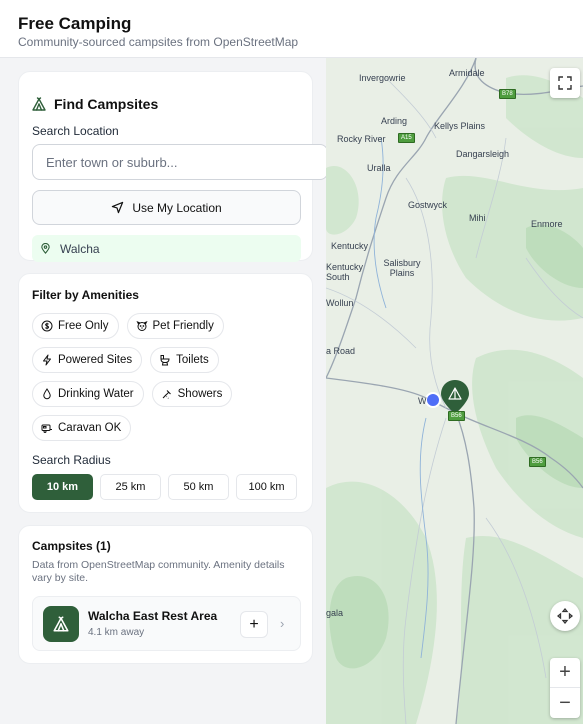 This screenshot has width=583, height=724. I want to click on amenity-chip-label: Pet Friendly, so click(183, 326).